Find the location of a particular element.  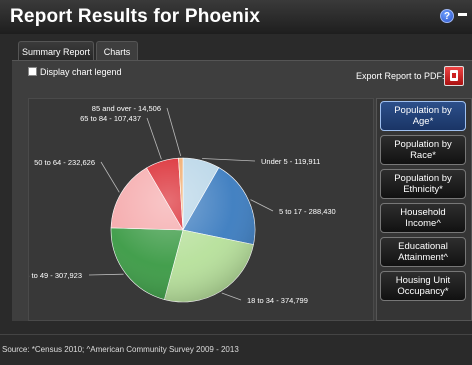

title-bar: Report Results for Phoenix ? is located at coordinates (236, 17).